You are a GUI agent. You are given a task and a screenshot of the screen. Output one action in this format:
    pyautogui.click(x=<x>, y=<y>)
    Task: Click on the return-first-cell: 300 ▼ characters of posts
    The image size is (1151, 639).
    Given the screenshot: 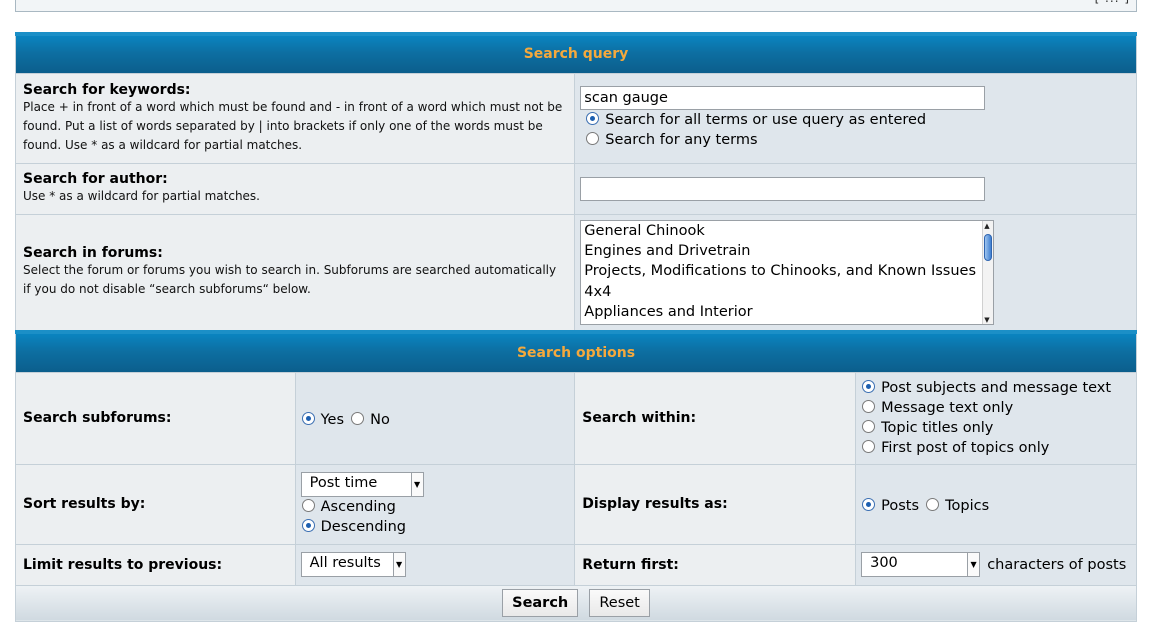 What is the action you would take?
    pyautogui.click(x=996, y=564)
    